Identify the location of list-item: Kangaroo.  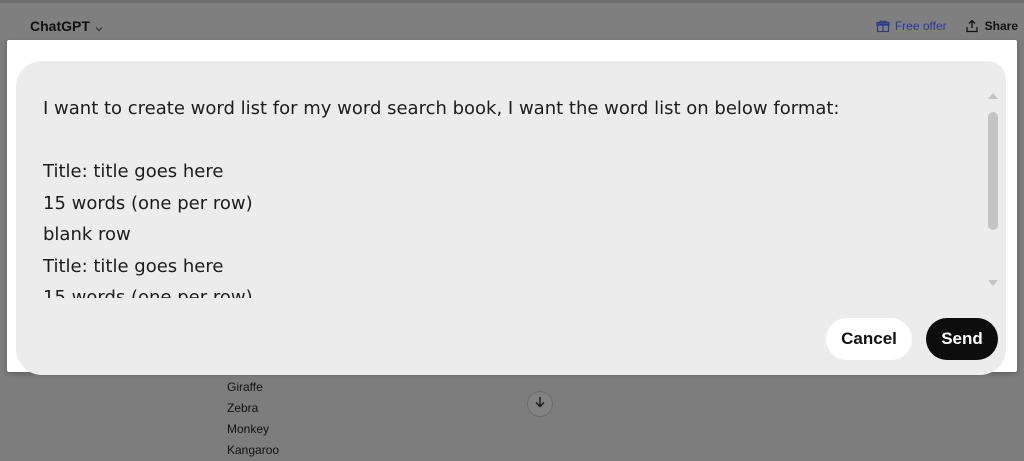
(253, 450).